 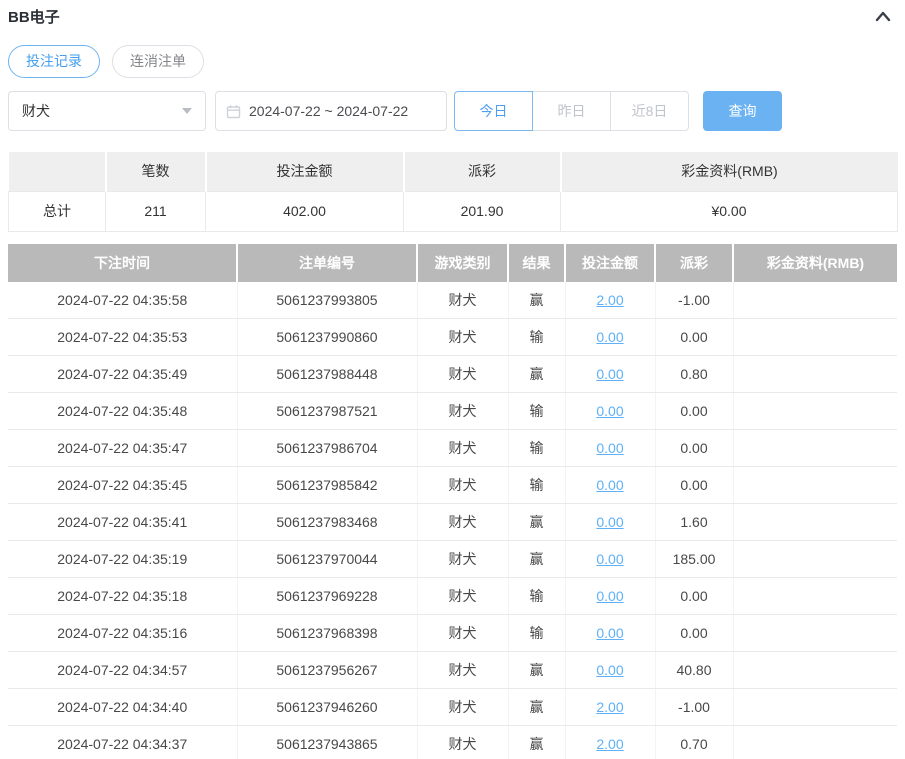 I want to click on bet-id-cell: 5061237986704, so click(x=327, y=448).